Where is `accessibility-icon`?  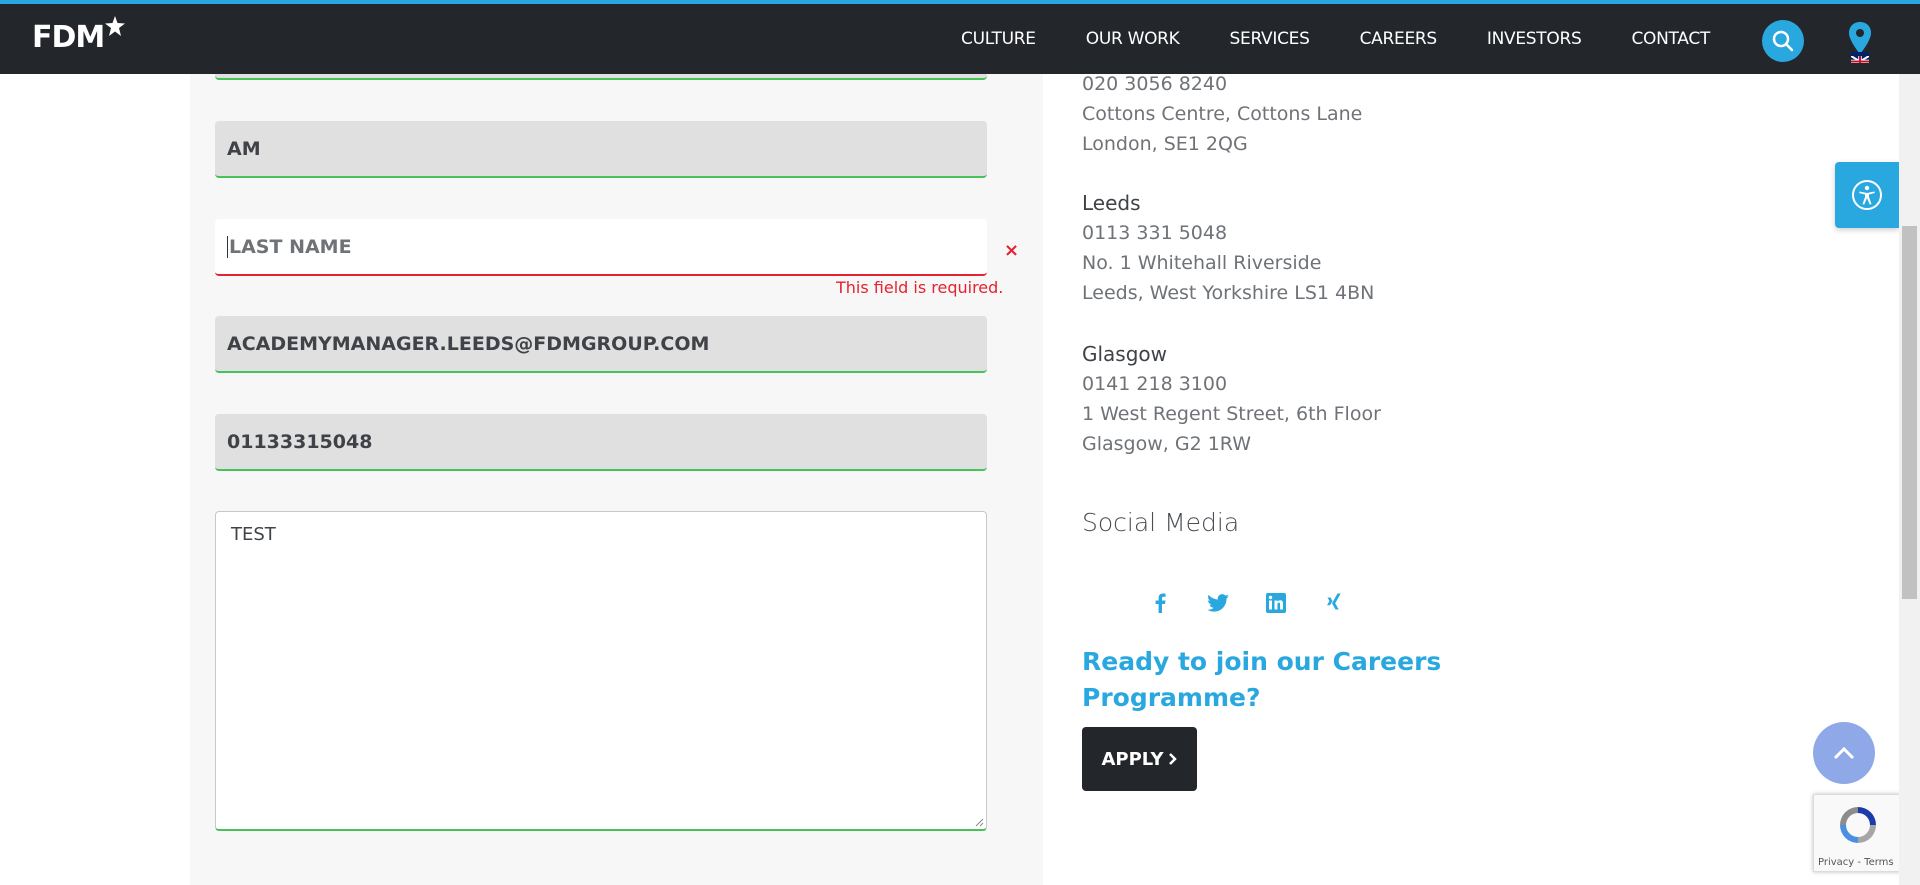
accessibility-icon is located at coordinates (1867, 195).